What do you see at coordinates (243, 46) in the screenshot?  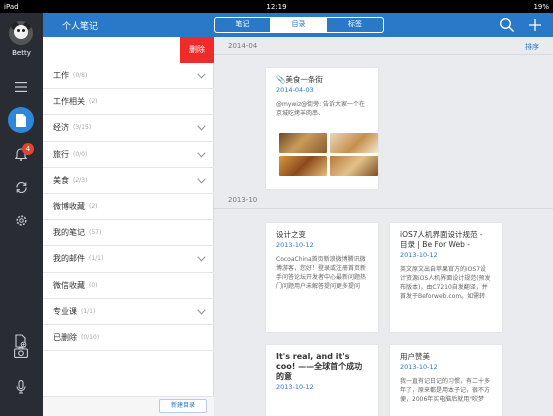 I see `section-date: 2014-04` at bounding box center [243, 46].